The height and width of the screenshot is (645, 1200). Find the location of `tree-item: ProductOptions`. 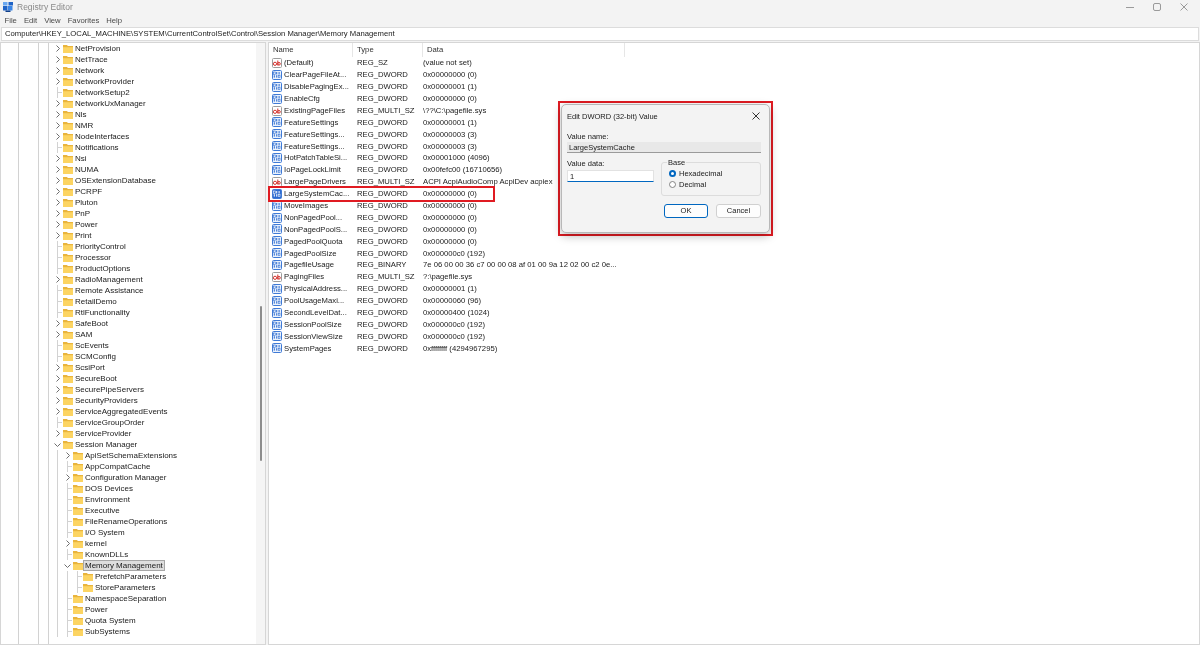

tree-item: ProductOptions is located at coordinates (103, 268).